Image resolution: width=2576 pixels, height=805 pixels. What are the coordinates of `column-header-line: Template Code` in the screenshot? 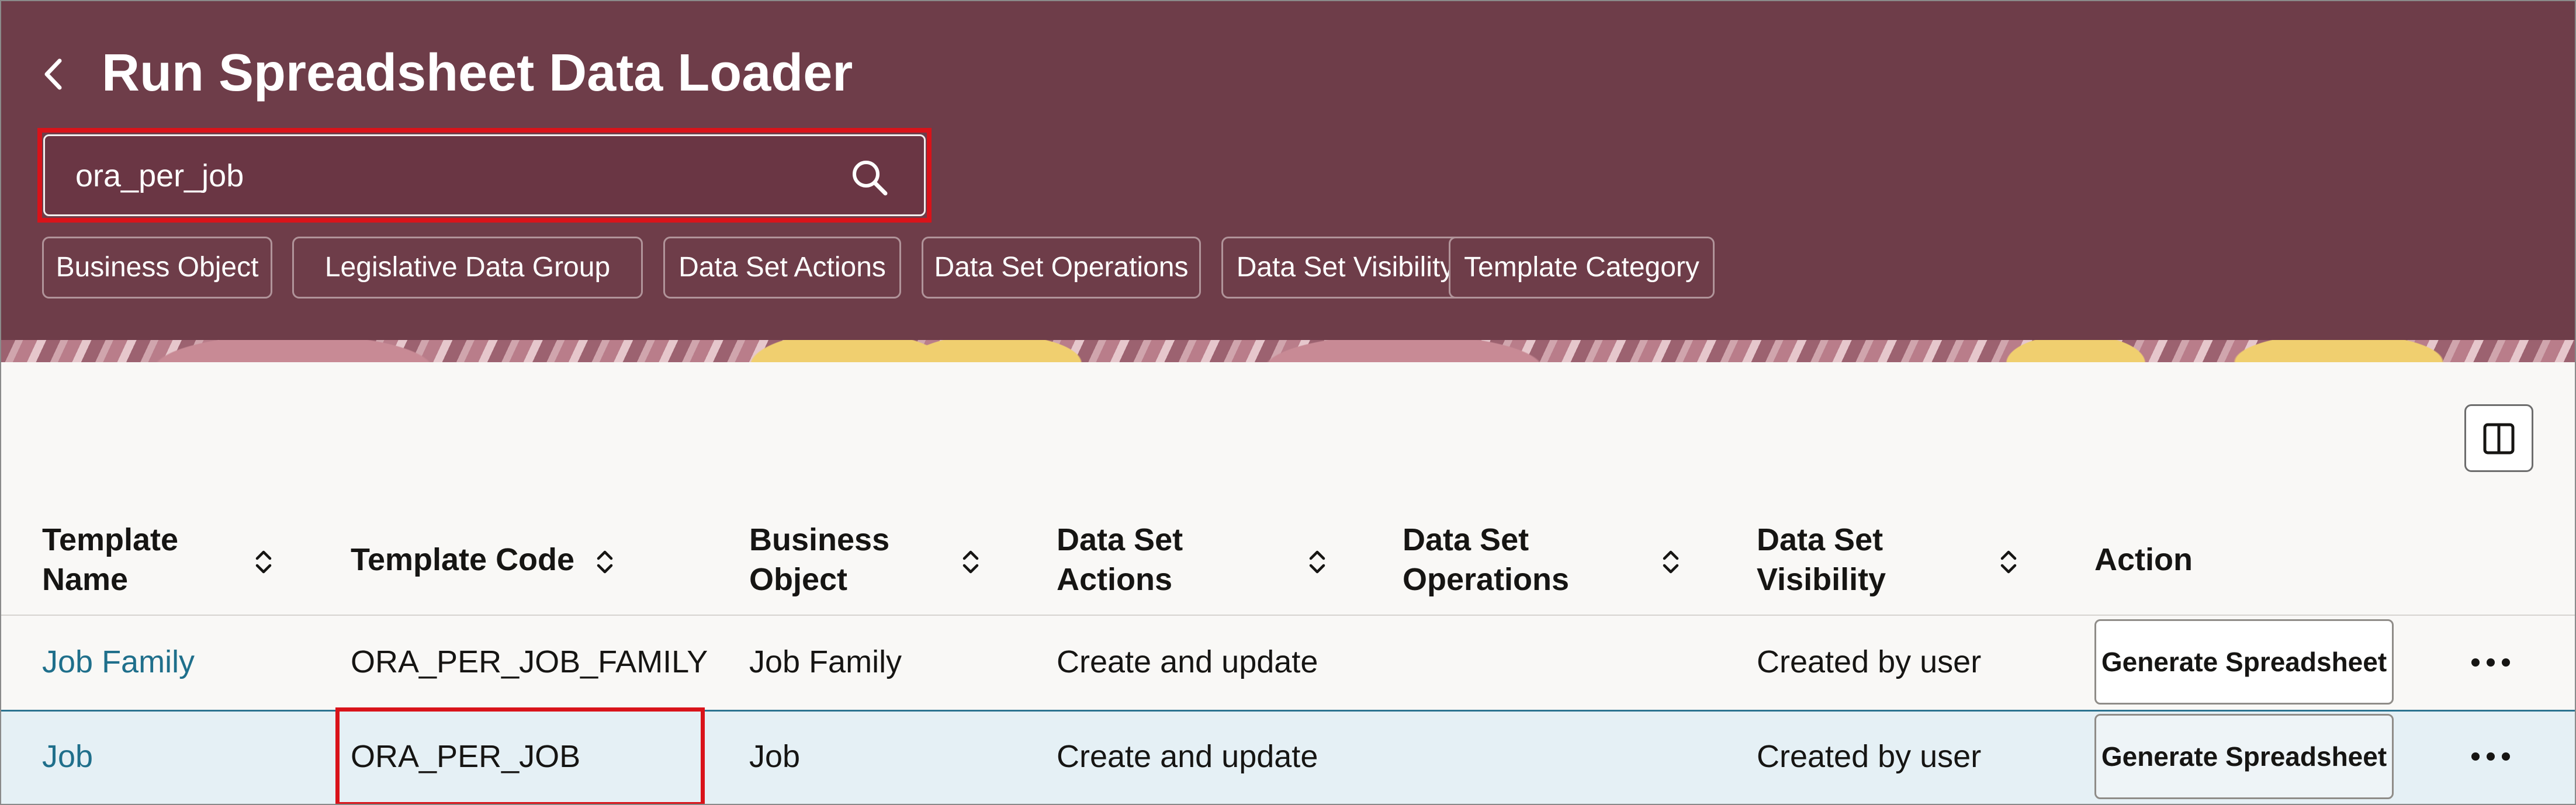 It's located at (463, 559).